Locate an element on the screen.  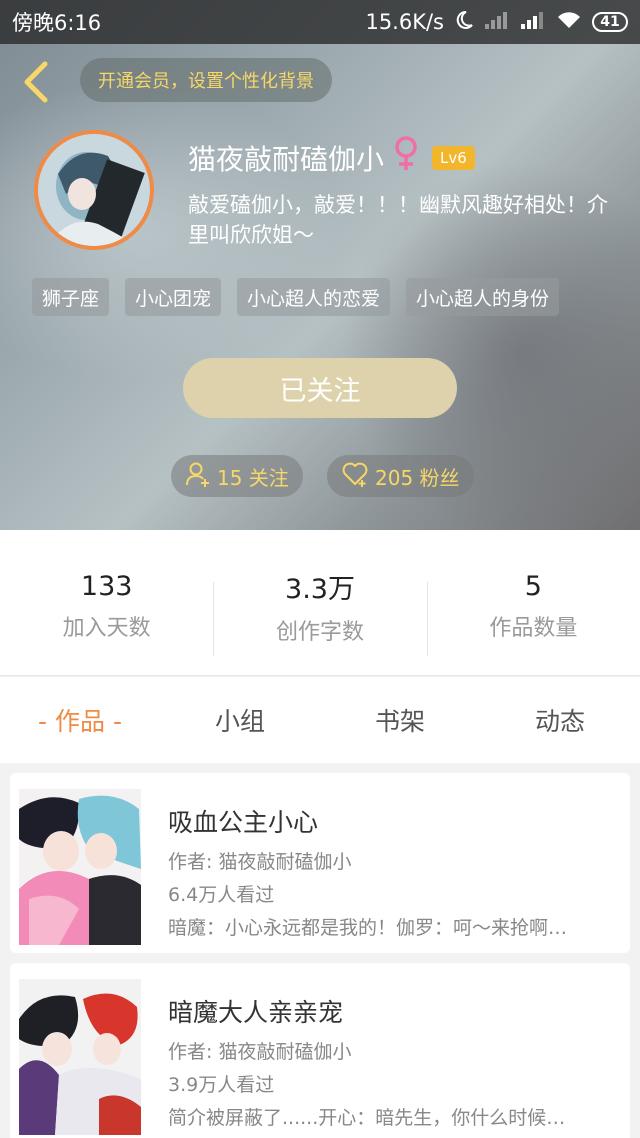
stat-label: 创作字数 is located at coordinates (319, 632).